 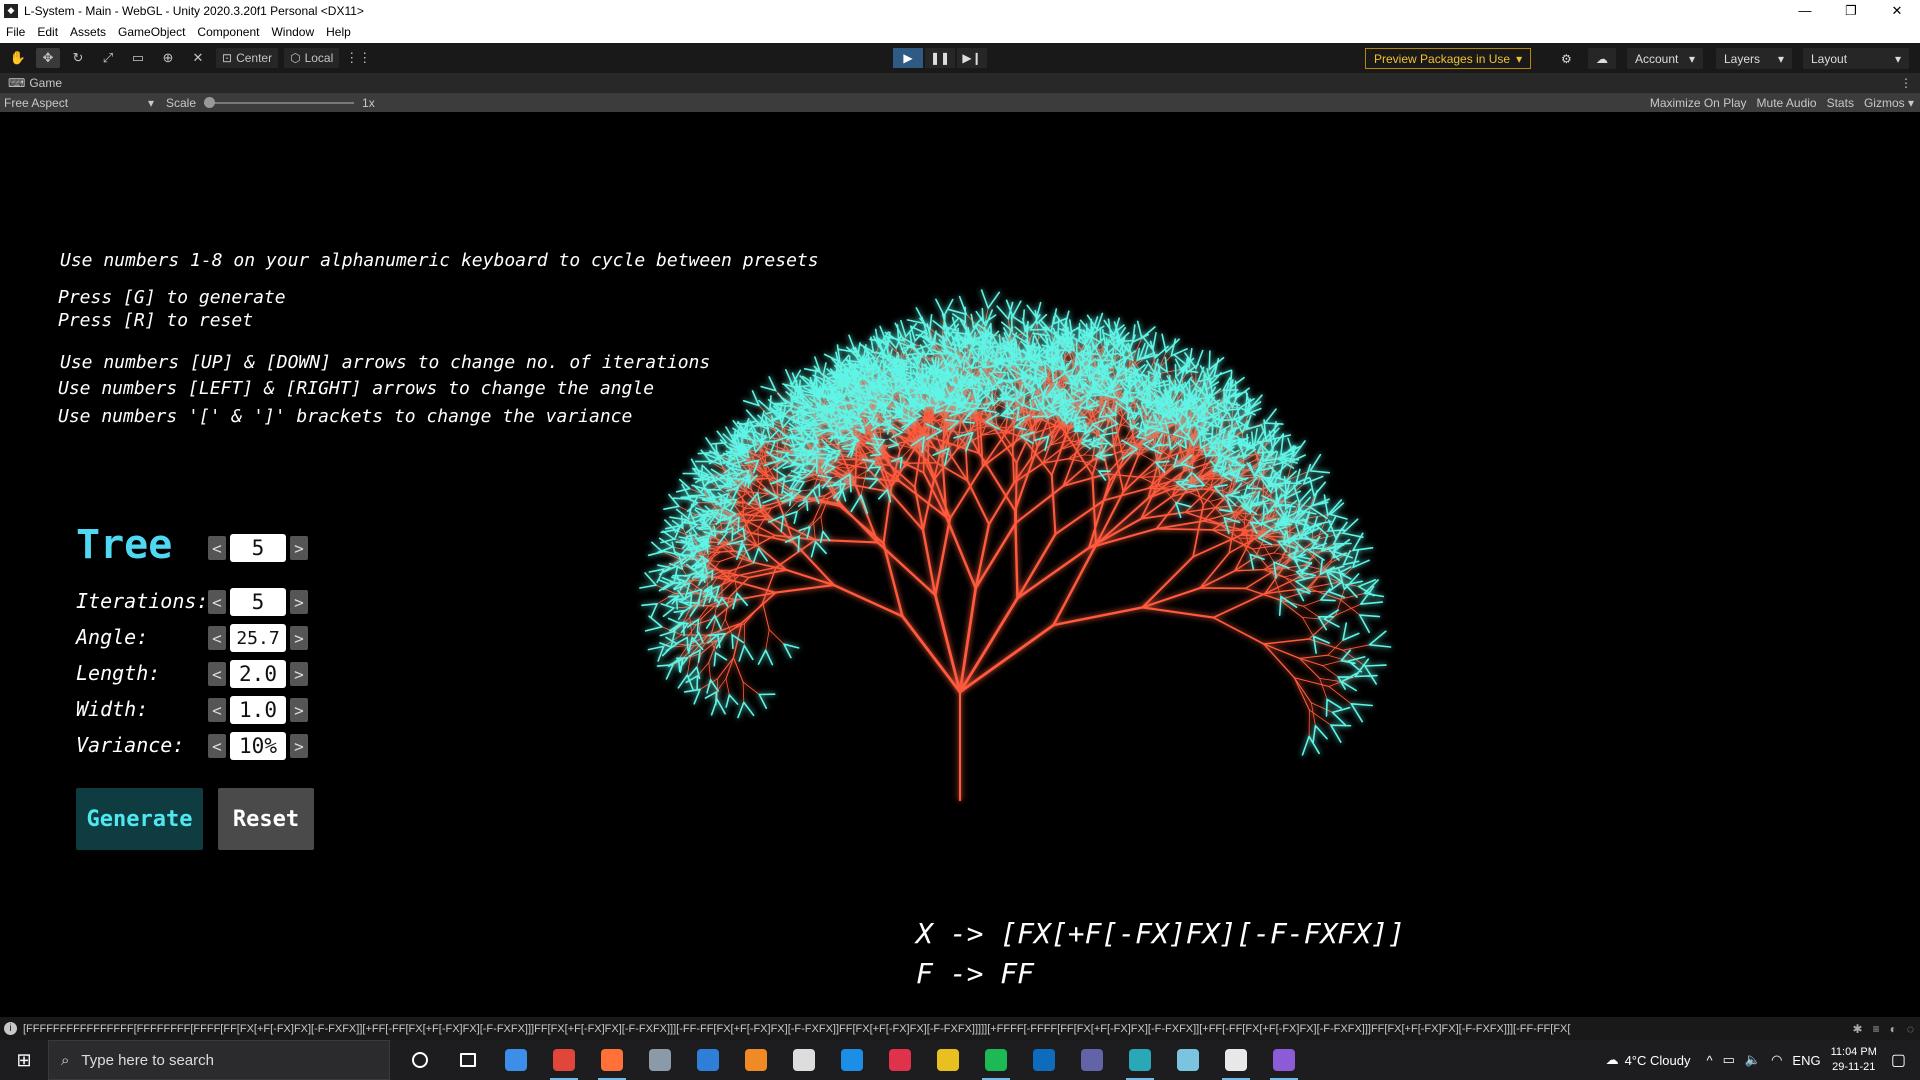 I want to click on restore-button: ❐, so click(x=1851, y=10).